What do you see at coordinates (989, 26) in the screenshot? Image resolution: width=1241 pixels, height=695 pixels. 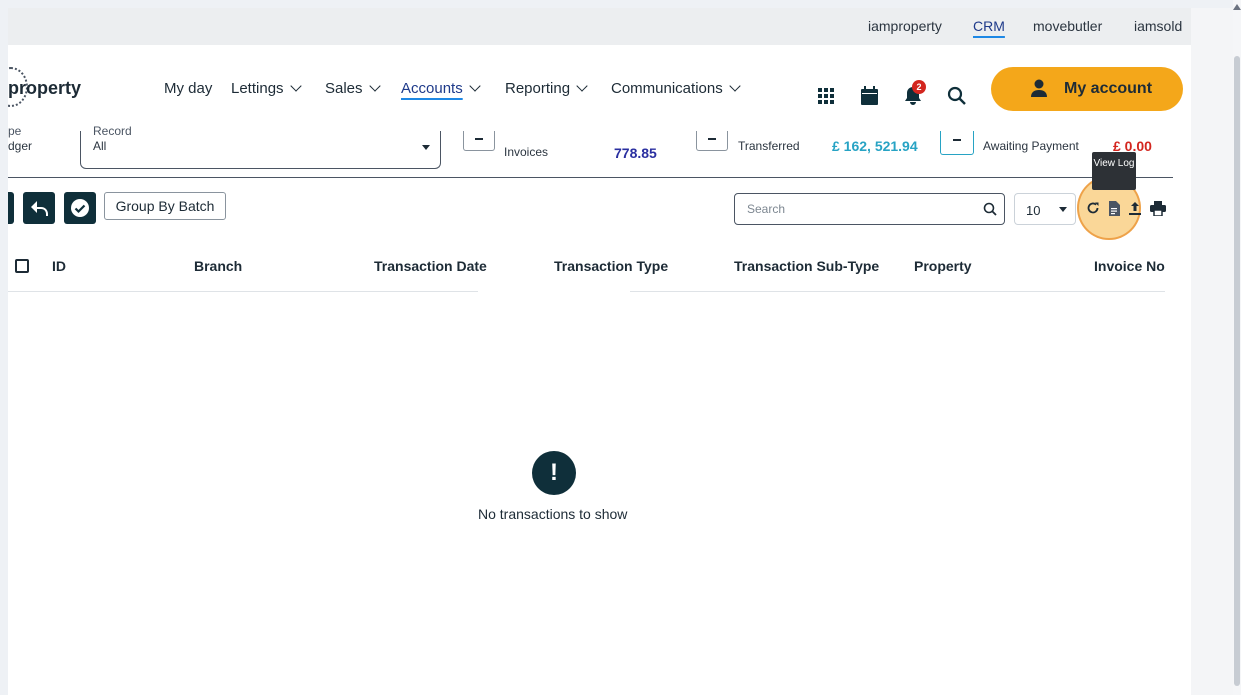 I see `top-link-crm: CRM` at bounding box center [989, 26].